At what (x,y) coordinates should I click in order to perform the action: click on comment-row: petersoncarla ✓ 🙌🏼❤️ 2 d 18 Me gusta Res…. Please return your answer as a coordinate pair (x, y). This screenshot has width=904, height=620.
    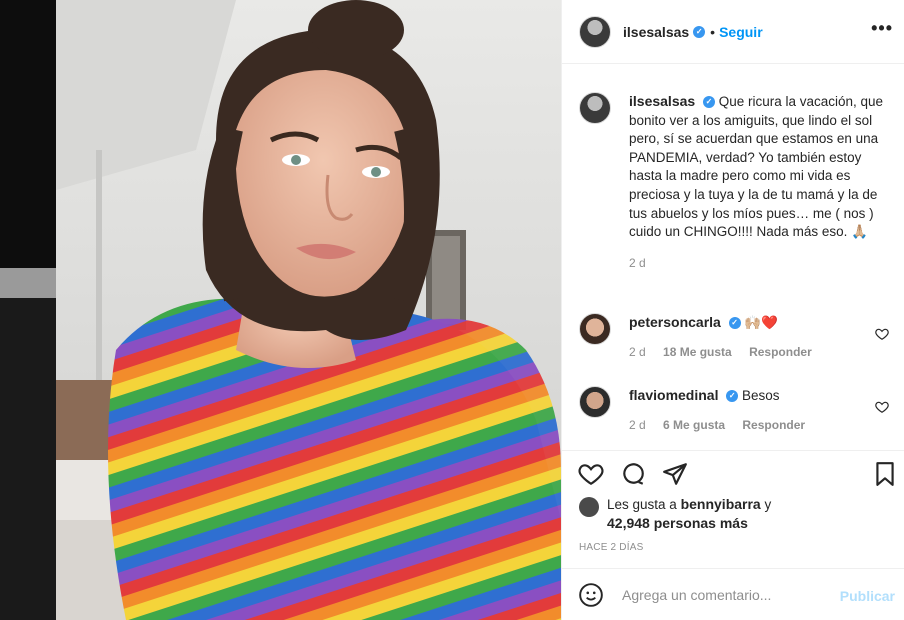
    Looking at the image, I should click on (734, 337).